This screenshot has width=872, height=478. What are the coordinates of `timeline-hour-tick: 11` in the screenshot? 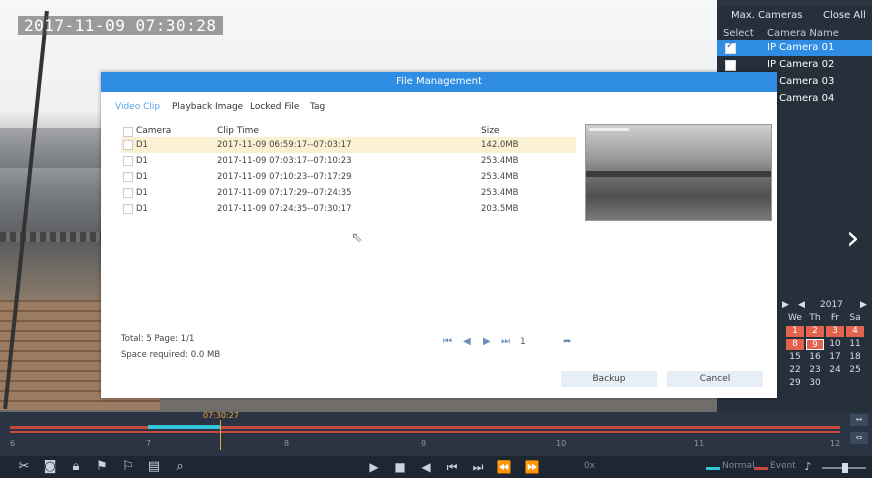 It's located at (699, 443).